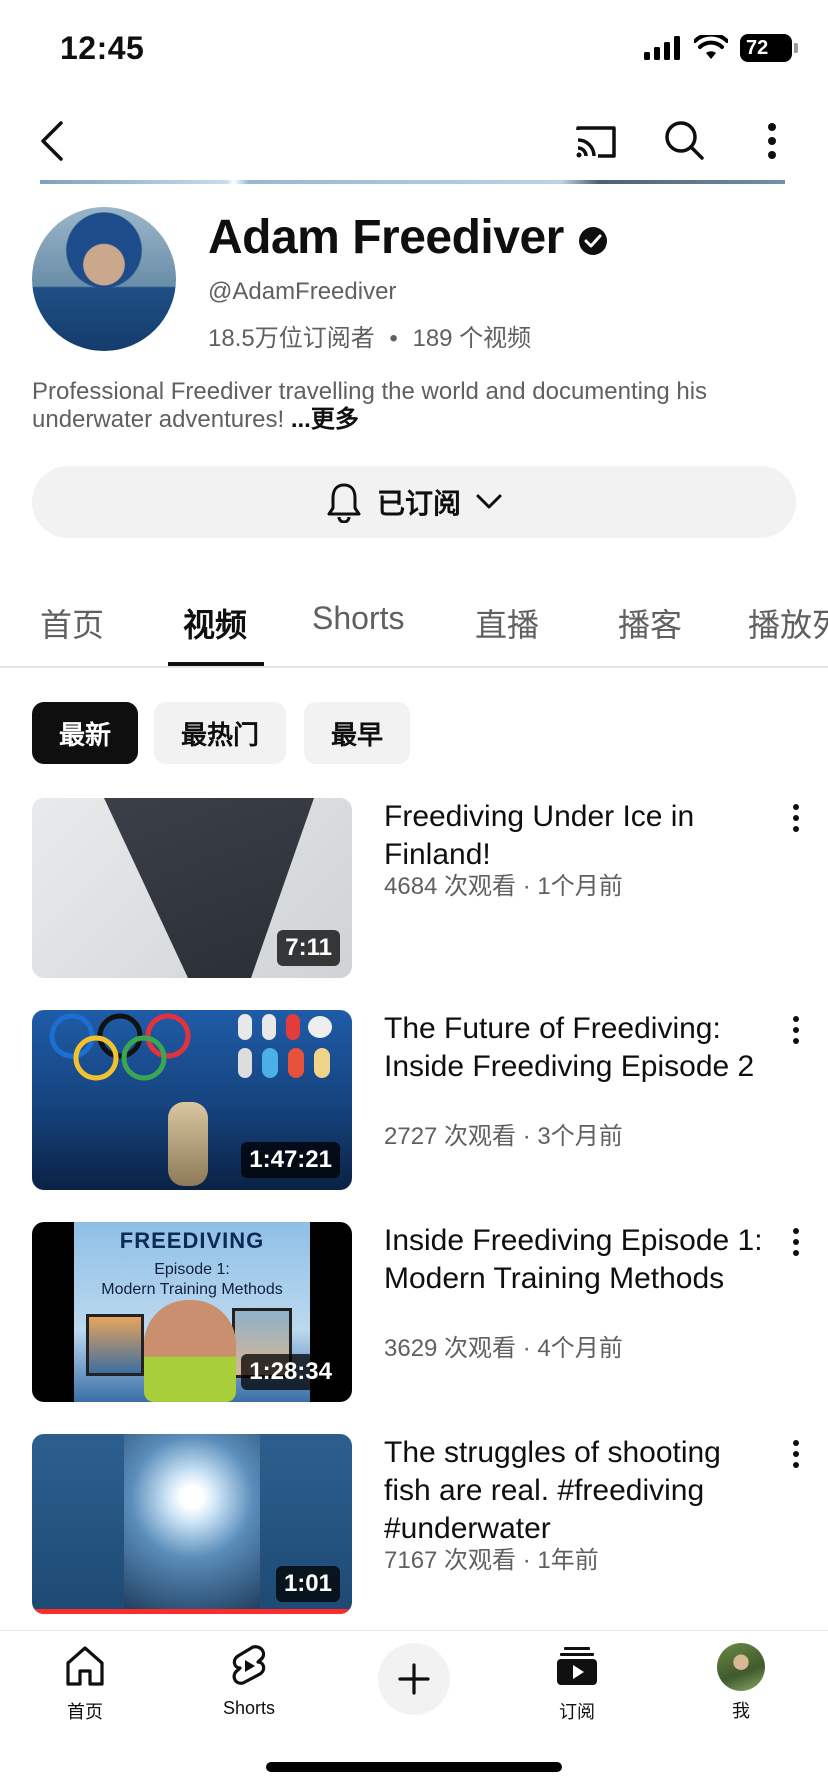 This screenshot has width=828, height=1792. I want to click on status-time: 12:45, so click(102, 48).